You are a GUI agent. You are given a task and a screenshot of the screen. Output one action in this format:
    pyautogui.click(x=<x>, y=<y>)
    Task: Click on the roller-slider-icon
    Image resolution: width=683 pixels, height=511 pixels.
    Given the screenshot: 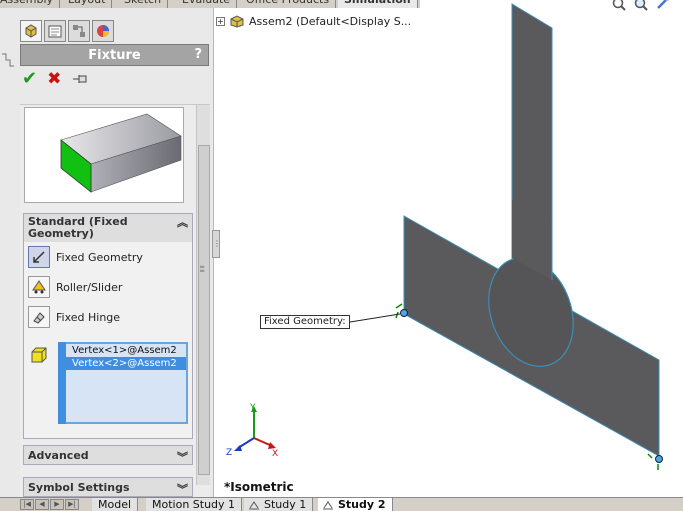 What is the action you would take?
    pyautogui.click(x=39, y=287)
    